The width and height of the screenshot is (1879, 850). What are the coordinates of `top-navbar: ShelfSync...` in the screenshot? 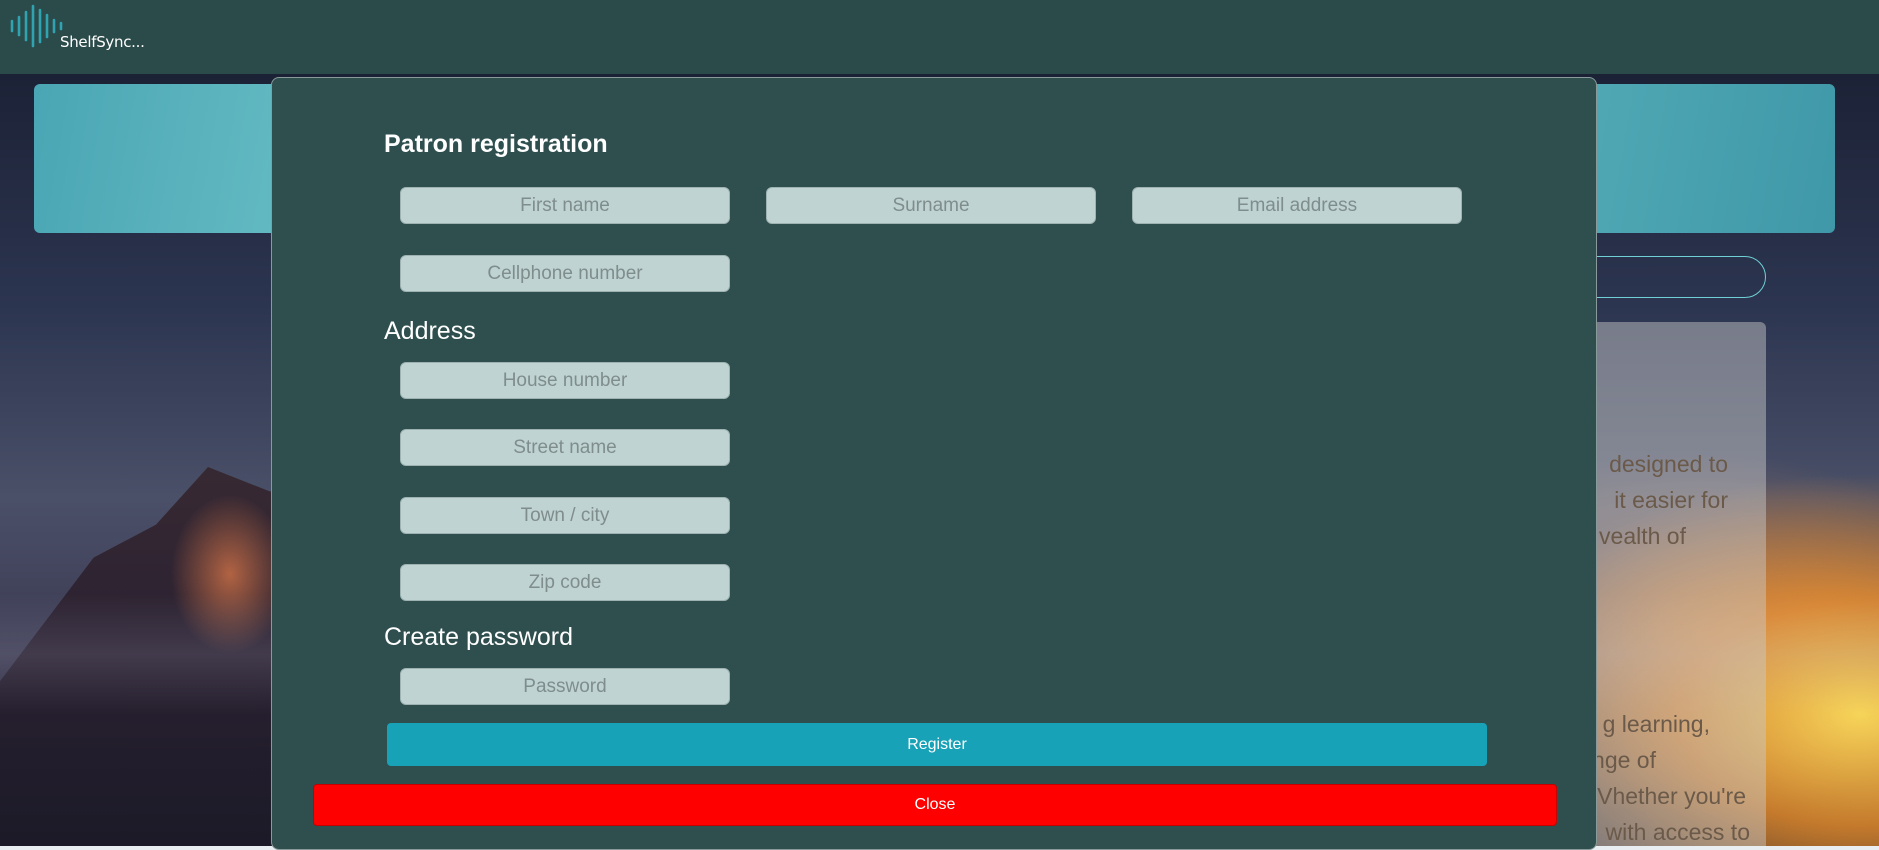 It's located at (939, 37).